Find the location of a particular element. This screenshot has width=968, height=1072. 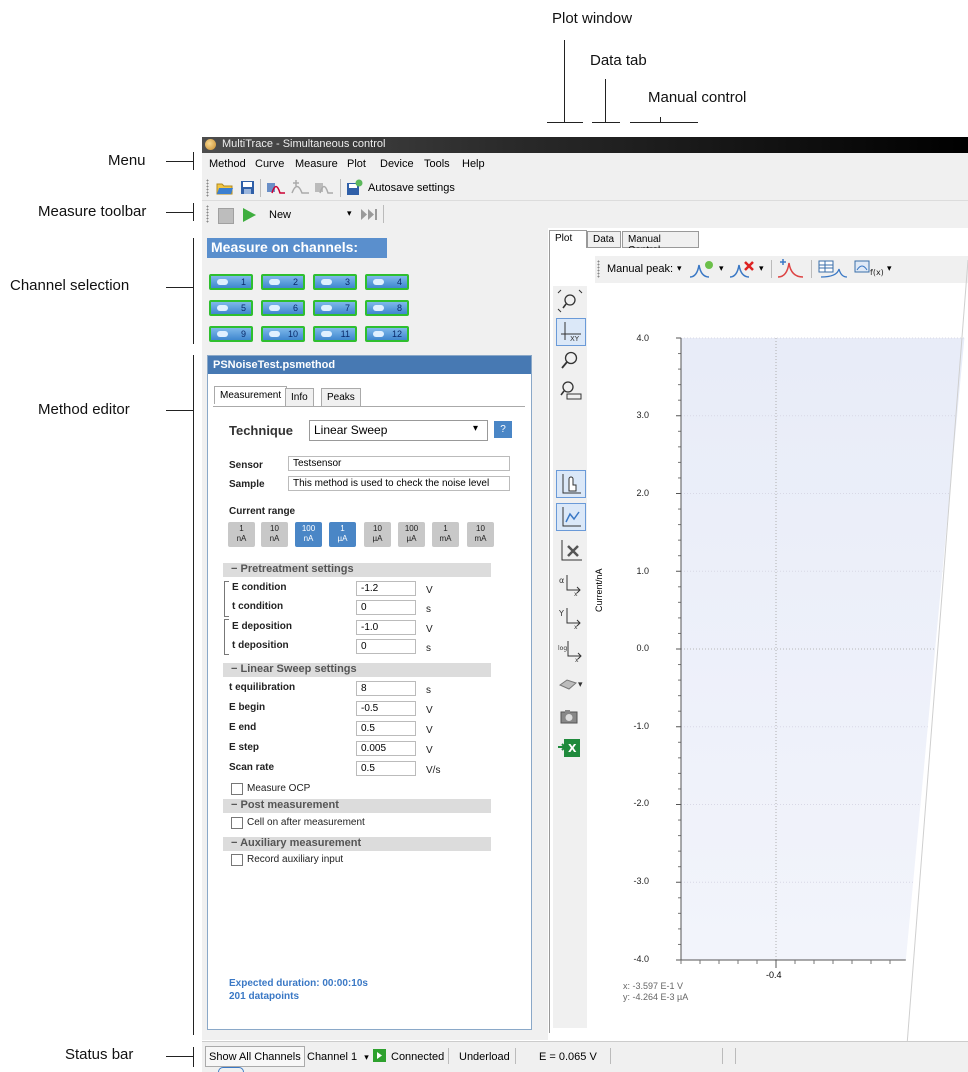

deposition-bracket is located at coordinates (226, 637).